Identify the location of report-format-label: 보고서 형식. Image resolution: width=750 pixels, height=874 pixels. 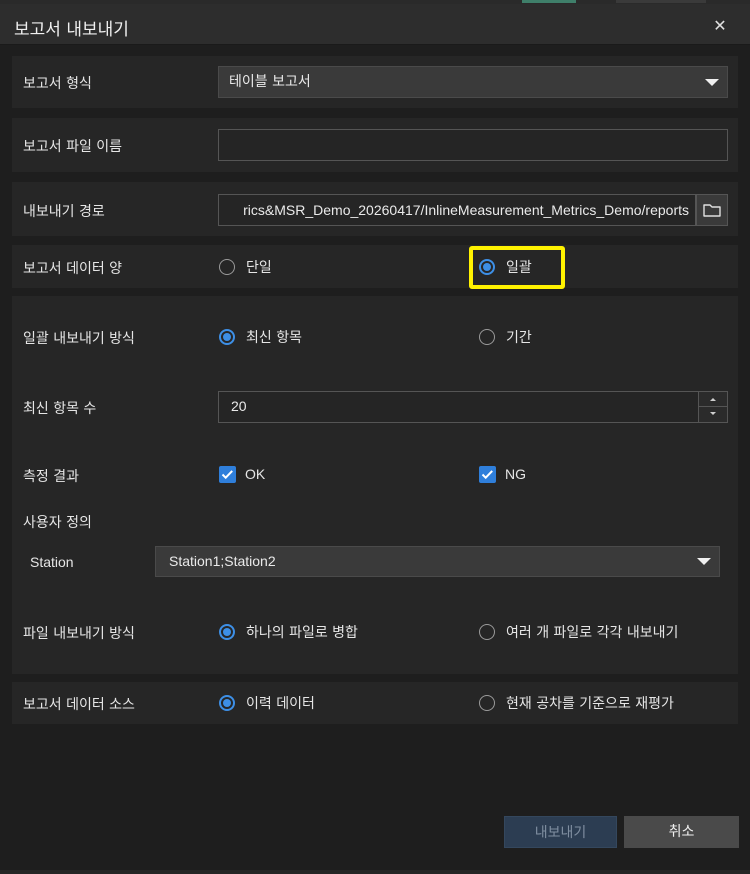
(57, 84).